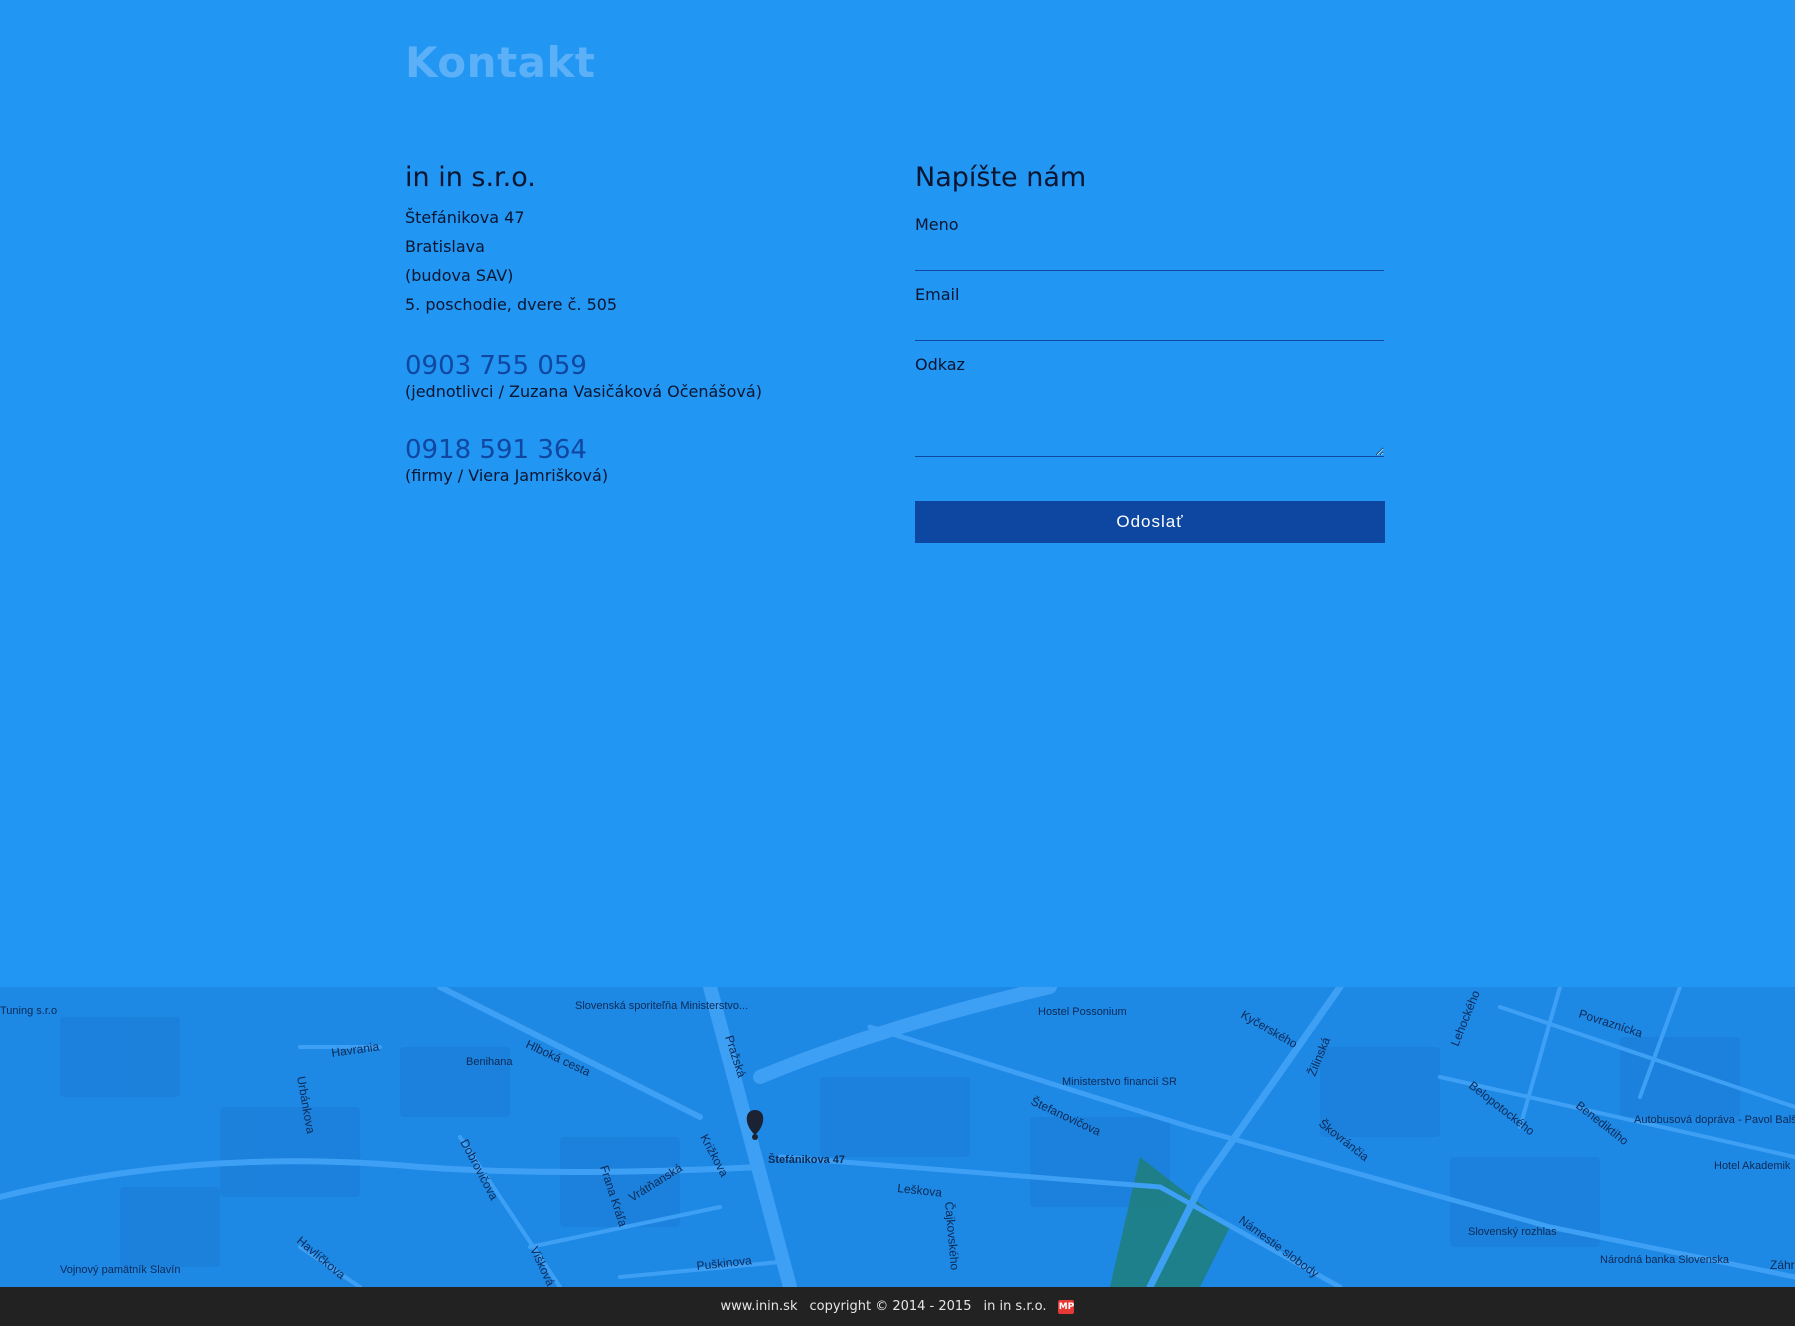  I want to click on contact-form: Napíšte nám Meno Email Odkaz Odoslať, so click(1150, 352).